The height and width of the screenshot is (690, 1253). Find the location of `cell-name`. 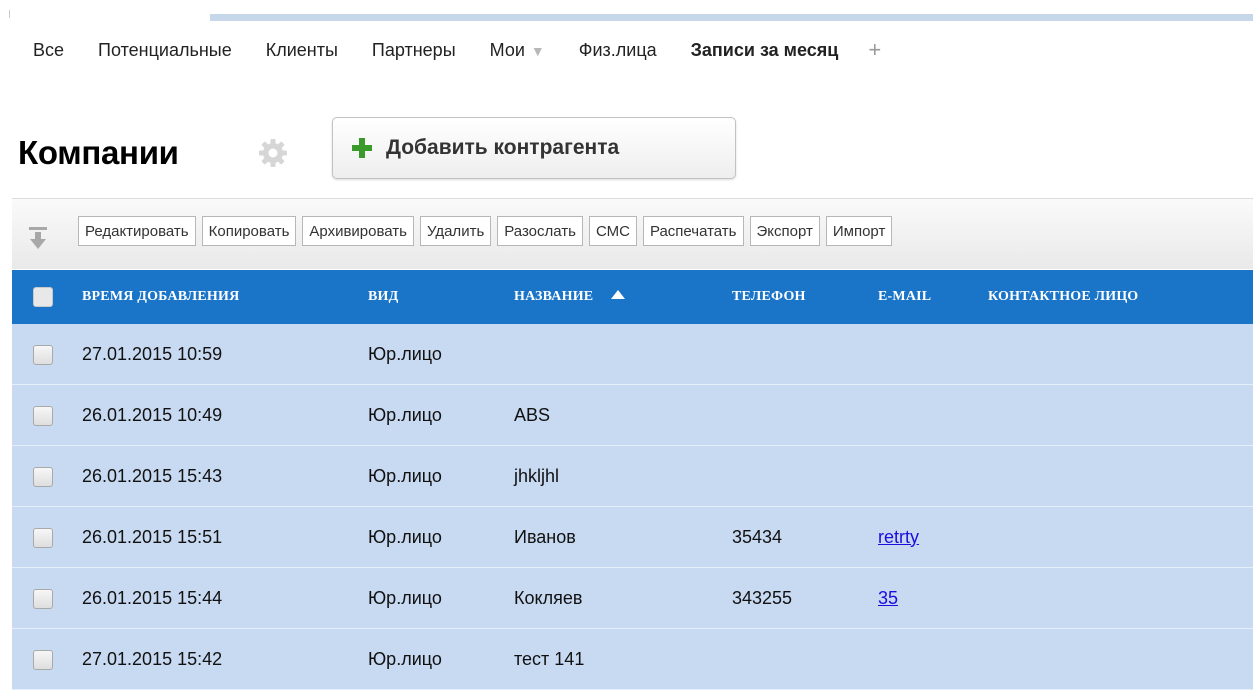

cell-name is located at coordinates (623, 354).